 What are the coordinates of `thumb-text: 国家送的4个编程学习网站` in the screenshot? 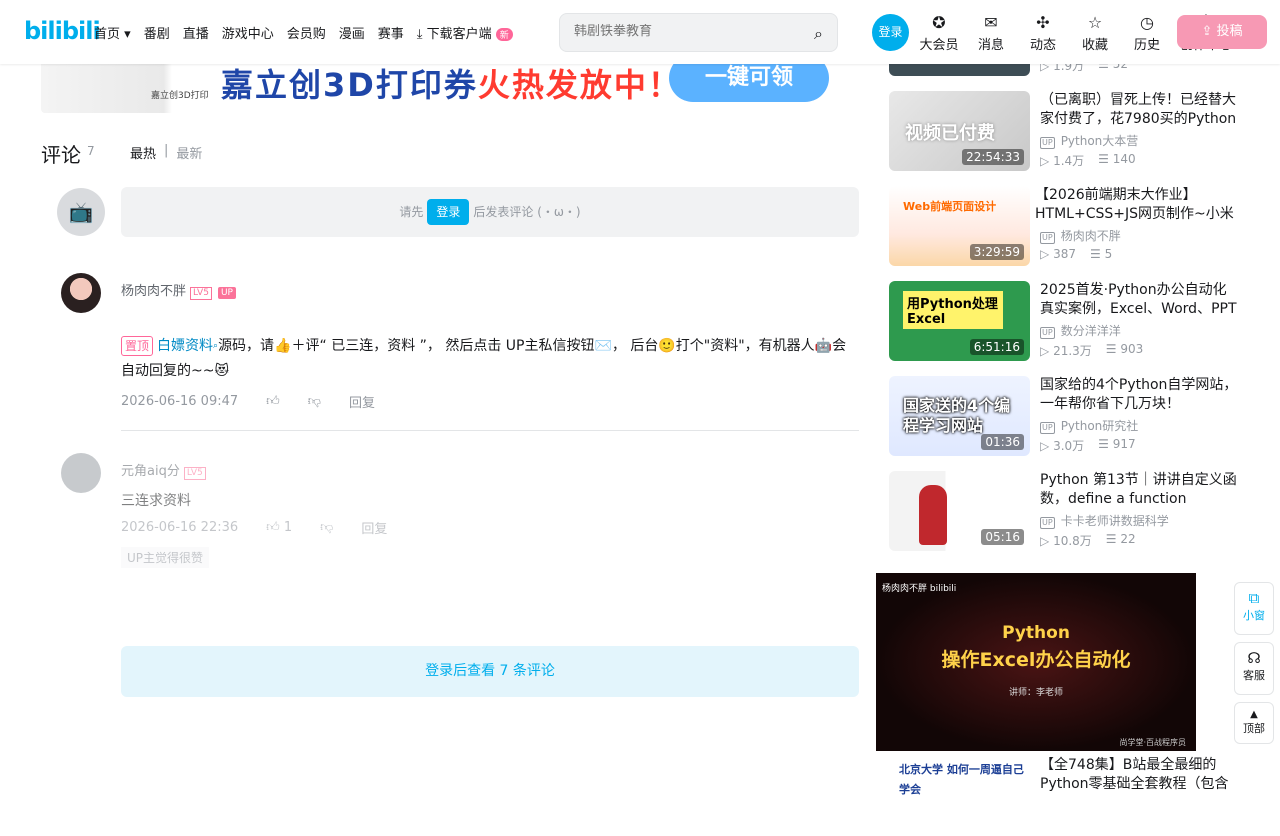 It's located at (957, 415).